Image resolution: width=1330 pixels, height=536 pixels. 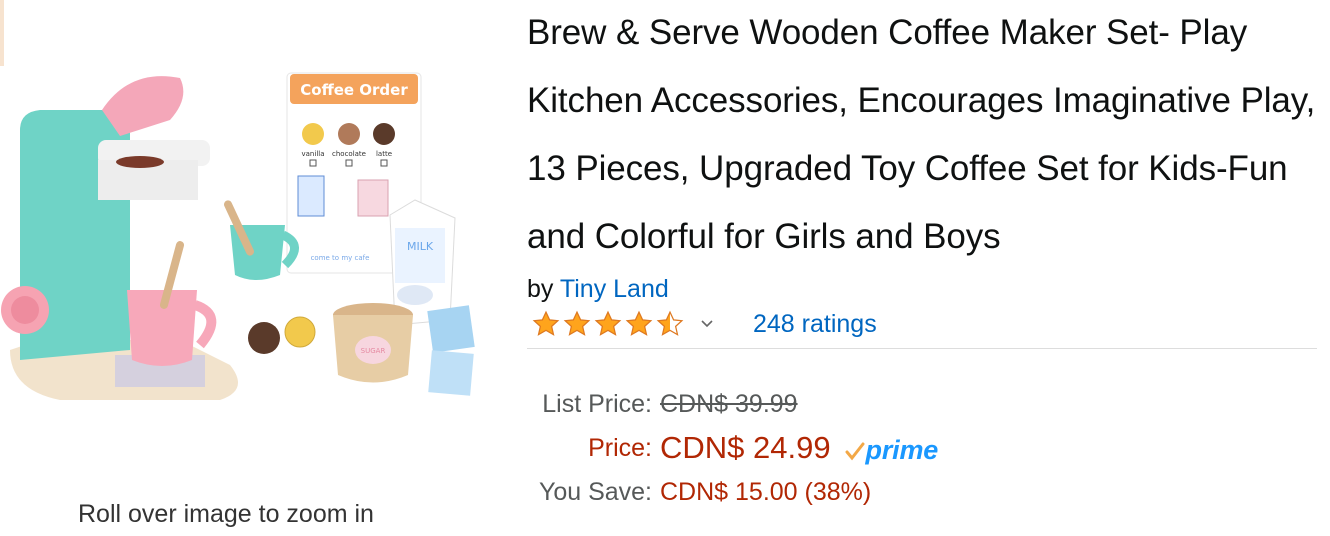 I want to click on price-label: Price:, so click(x=620, y=447).